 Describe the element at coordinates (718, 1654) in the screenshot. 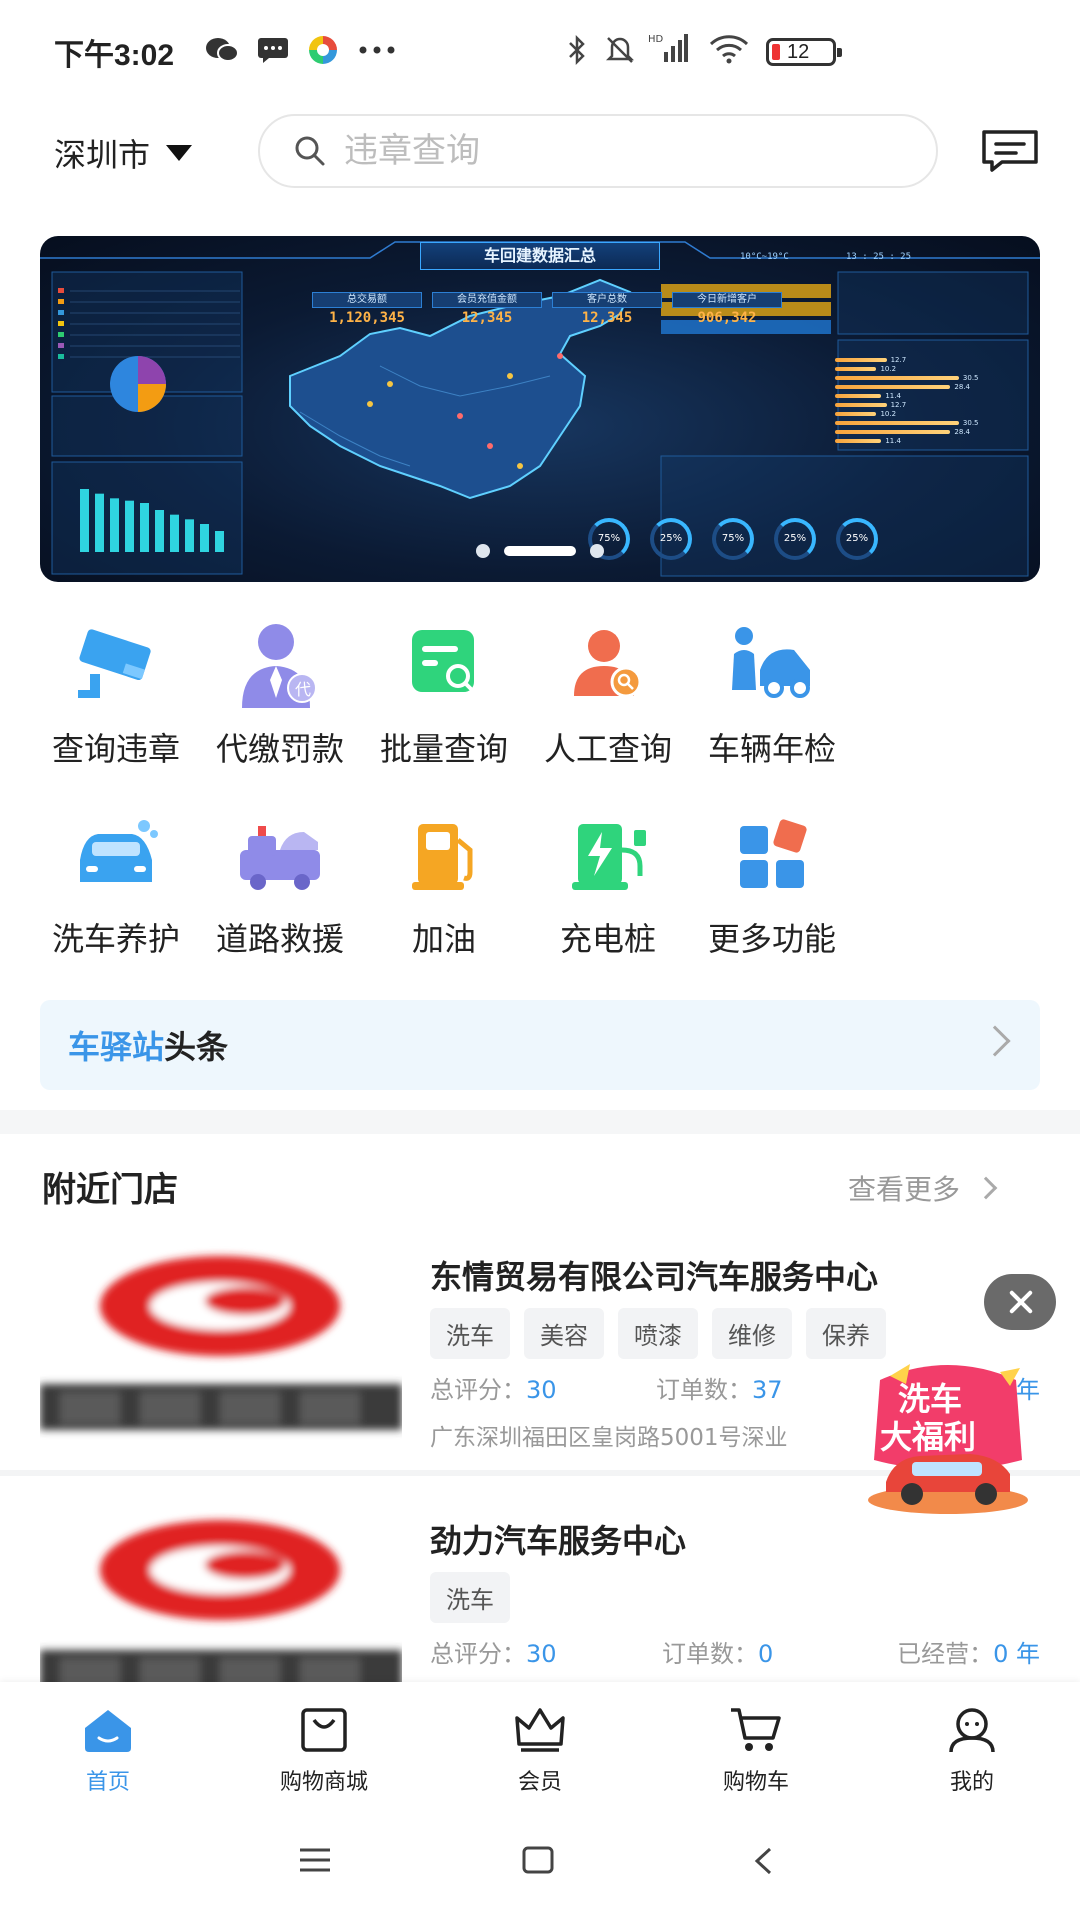

I see `store-orders: 订单数：0` at that location.